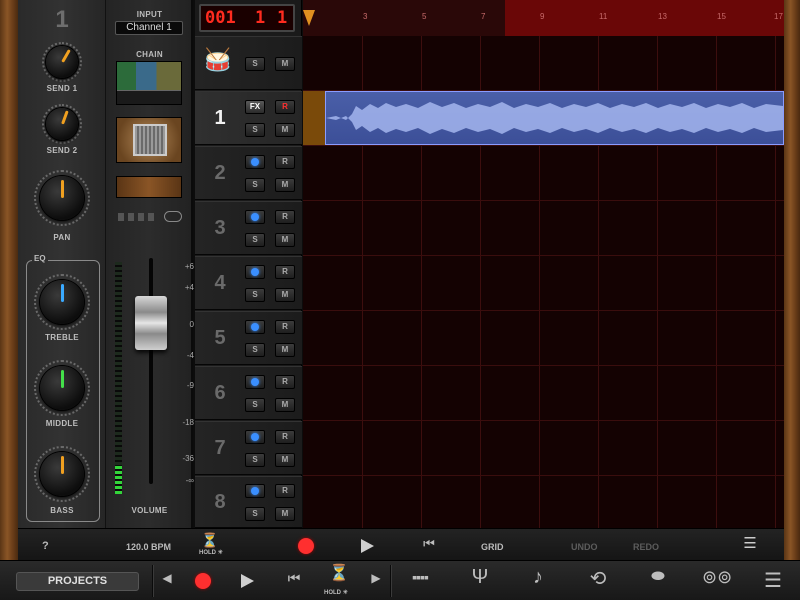 The height and width of the screenshot is (600, 800). Describe the element at coordinates (480, 577) in the screenshot. I see `tuner-icon: Ψ` at that location.